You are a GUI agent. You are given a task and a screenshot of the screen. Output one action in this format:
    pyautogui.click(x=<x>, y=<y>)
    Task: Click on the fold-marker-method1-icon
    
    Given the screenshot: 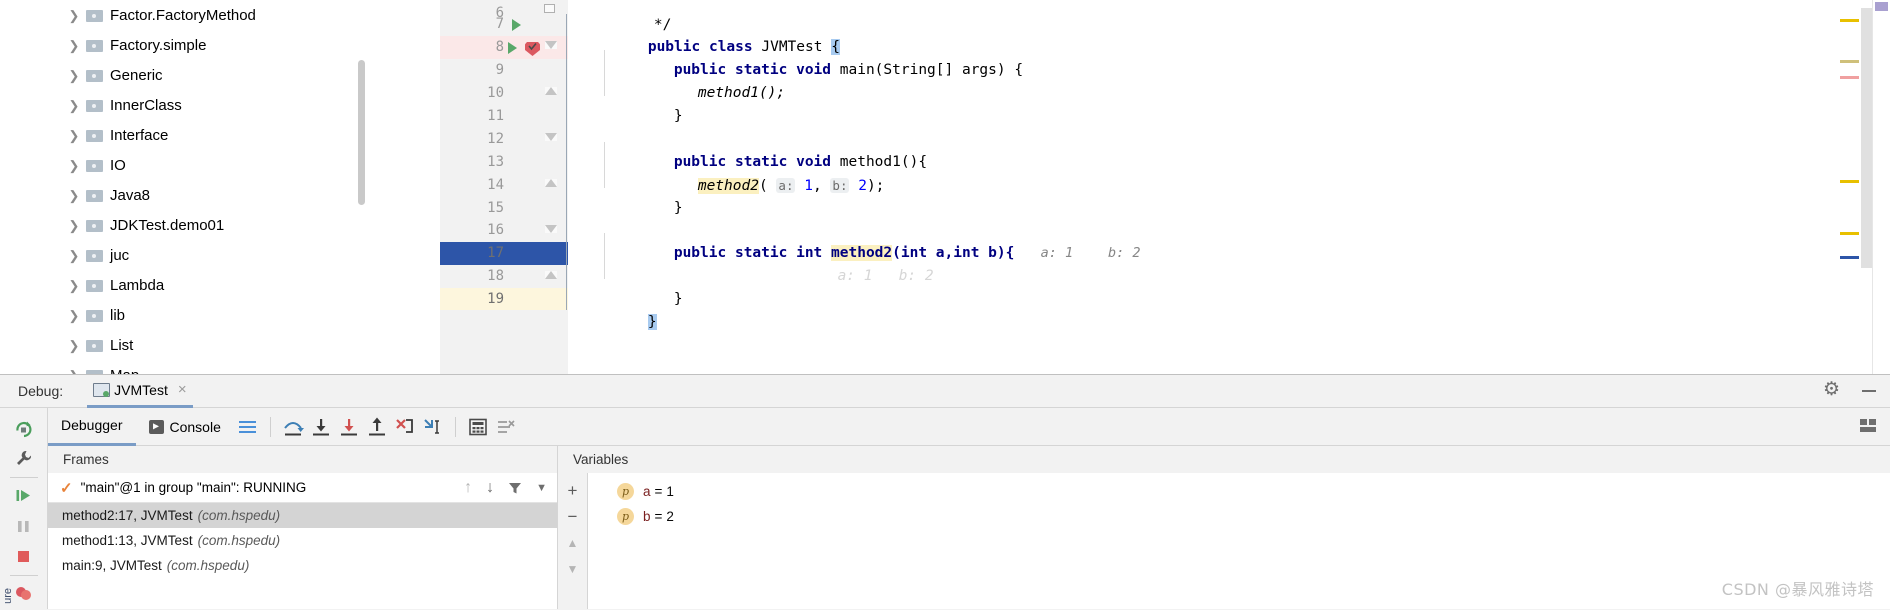 What is the action you would take?
    pyautogui.click(x=551, y=137)
    